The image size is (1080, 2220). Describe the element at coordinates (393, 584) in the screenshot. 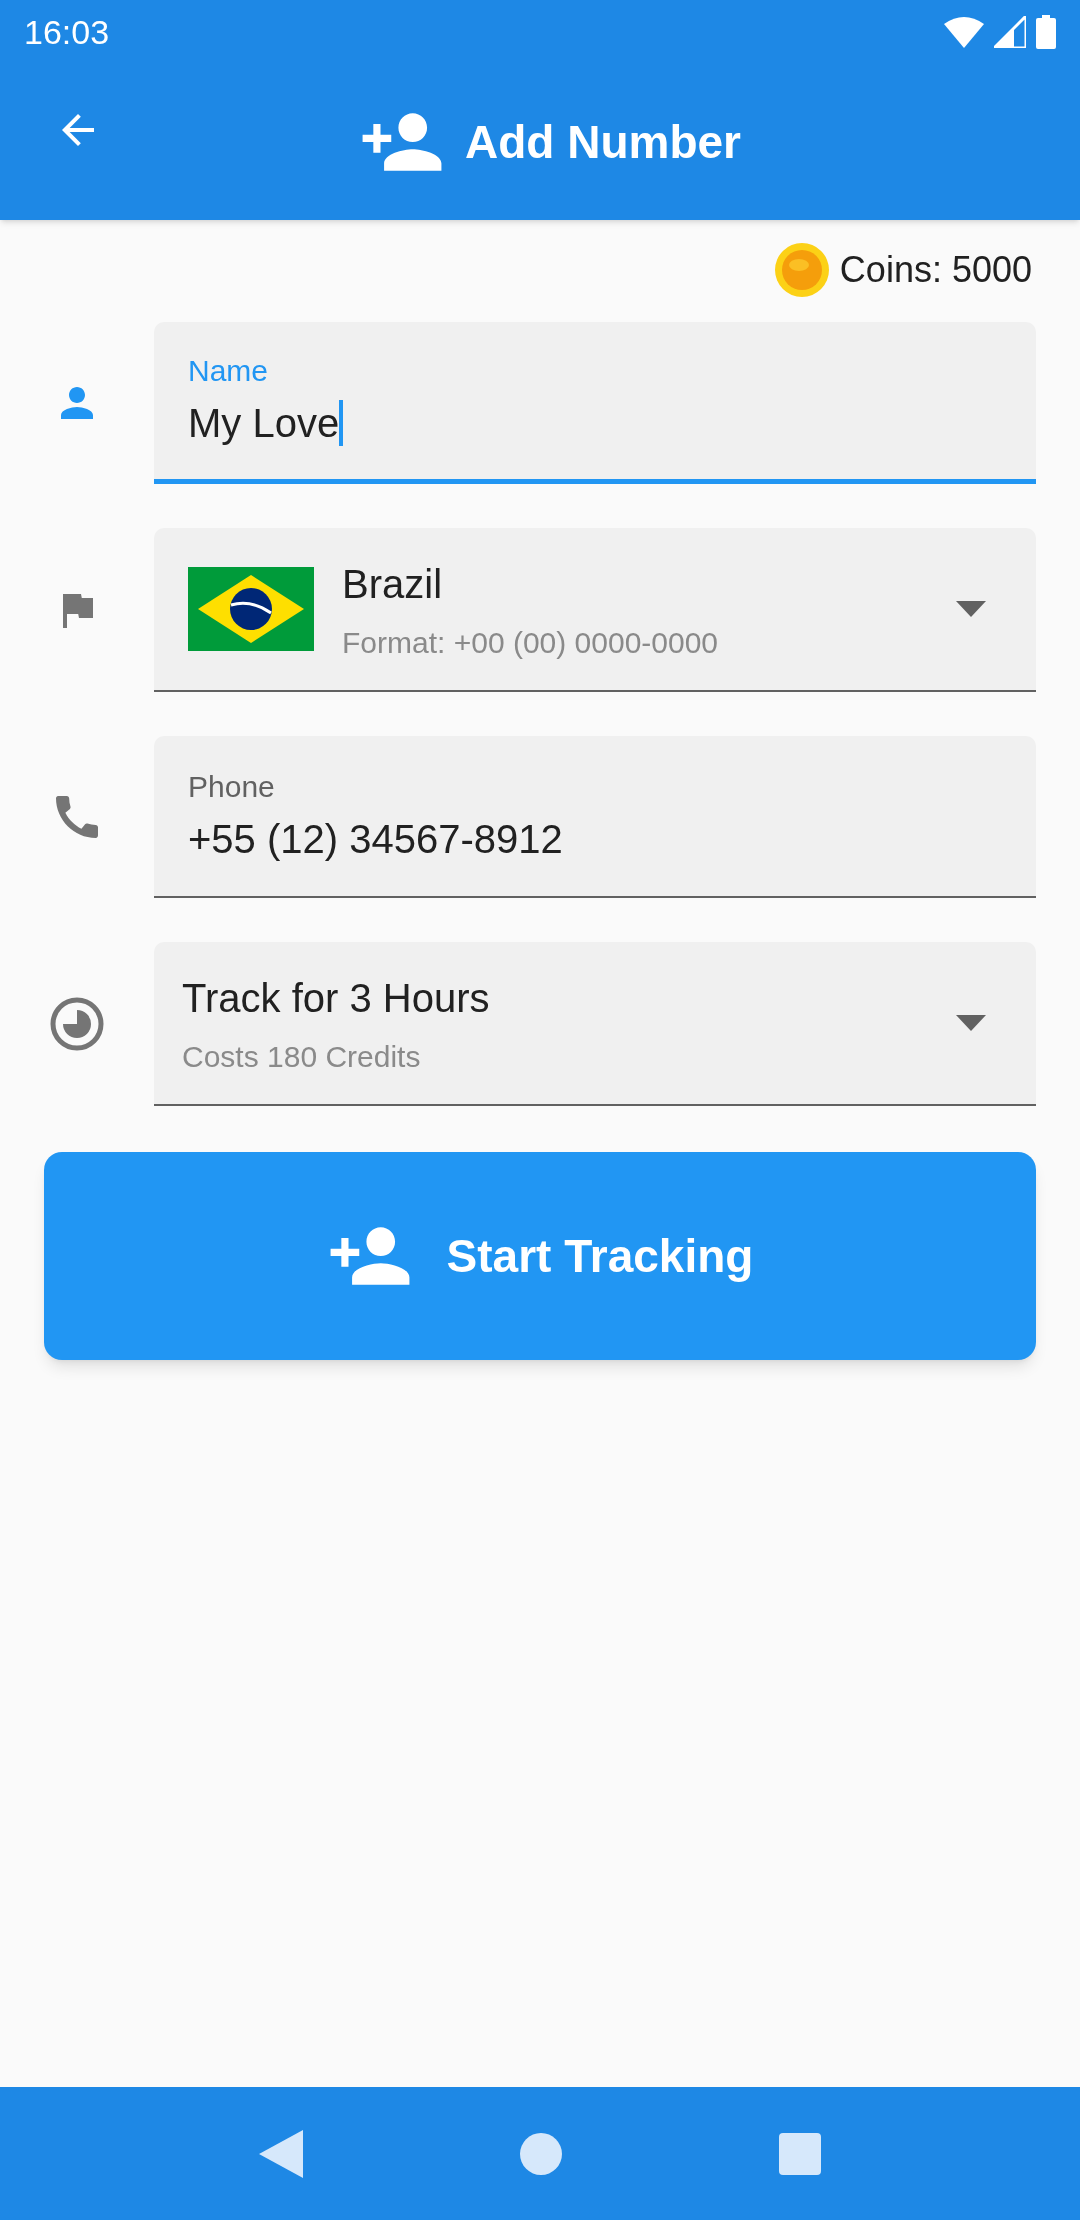

I see `dropdown-value: Brazil` at that location.